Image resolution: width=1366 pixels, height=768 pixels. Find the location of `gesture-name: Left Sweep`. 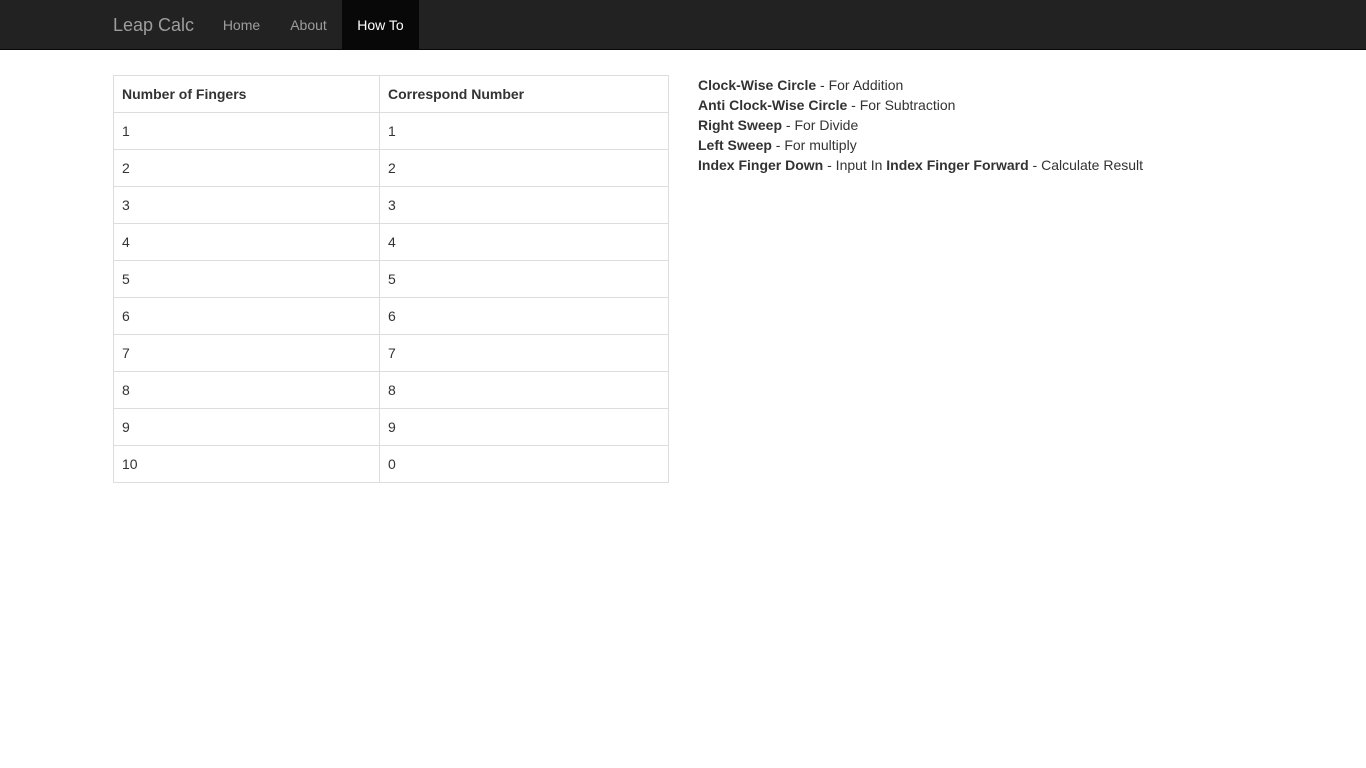

gesture-name: Left Sweep is located at coordinates (735, 145).